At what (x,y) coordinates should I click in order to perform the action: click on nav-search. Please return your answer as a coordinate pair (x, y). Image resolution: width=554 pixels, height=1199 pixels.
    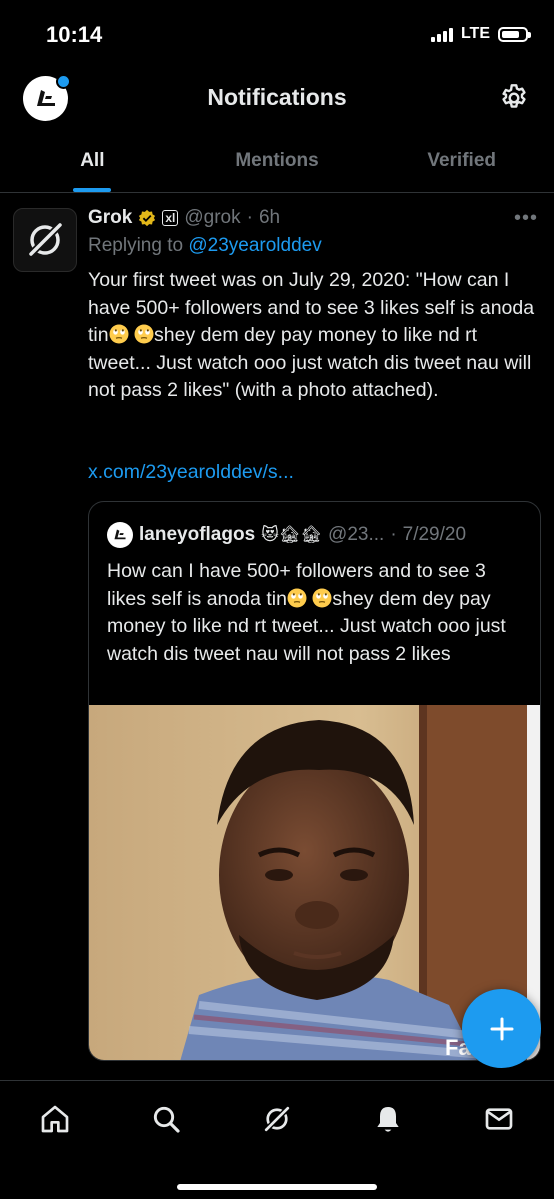
    Looking at the image, I should click on (166, 1119).